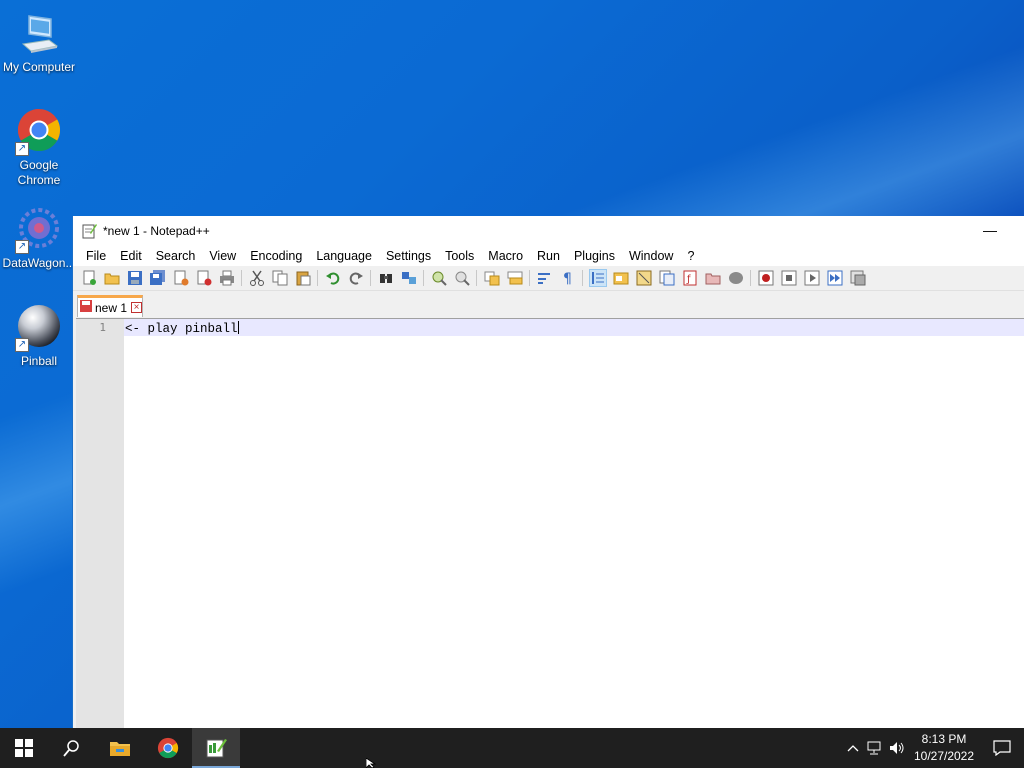  I want to click on tab-new-1: new 1 ×, so click(110, 306).